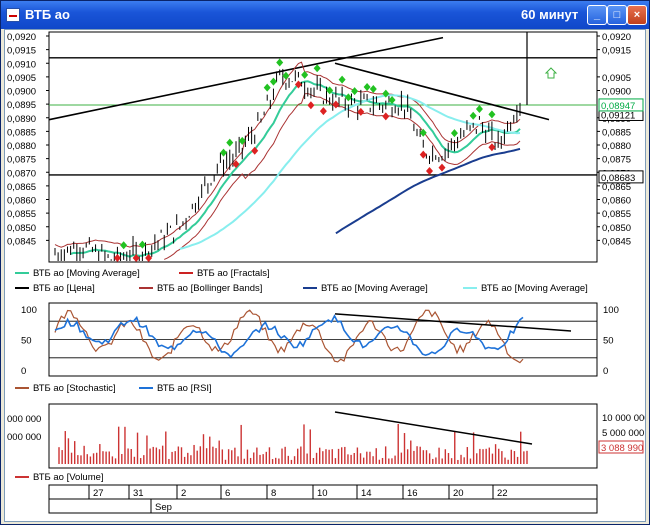 The image size is (650, 525). What do you see at coordinates (21, 214) in the screenshot?
I see `price-tick-label: 0,0855` at bounding box center [21, 214].